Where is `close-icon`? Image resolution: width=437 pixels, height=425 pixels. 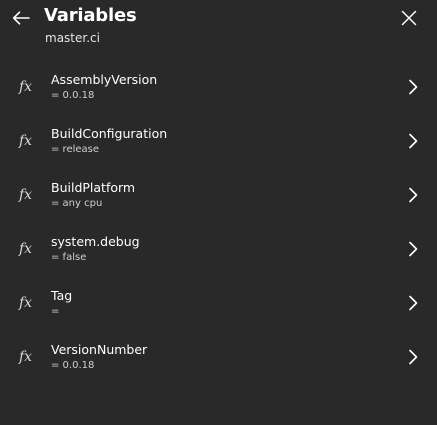 close-icon is located at coordinates (409, 18).